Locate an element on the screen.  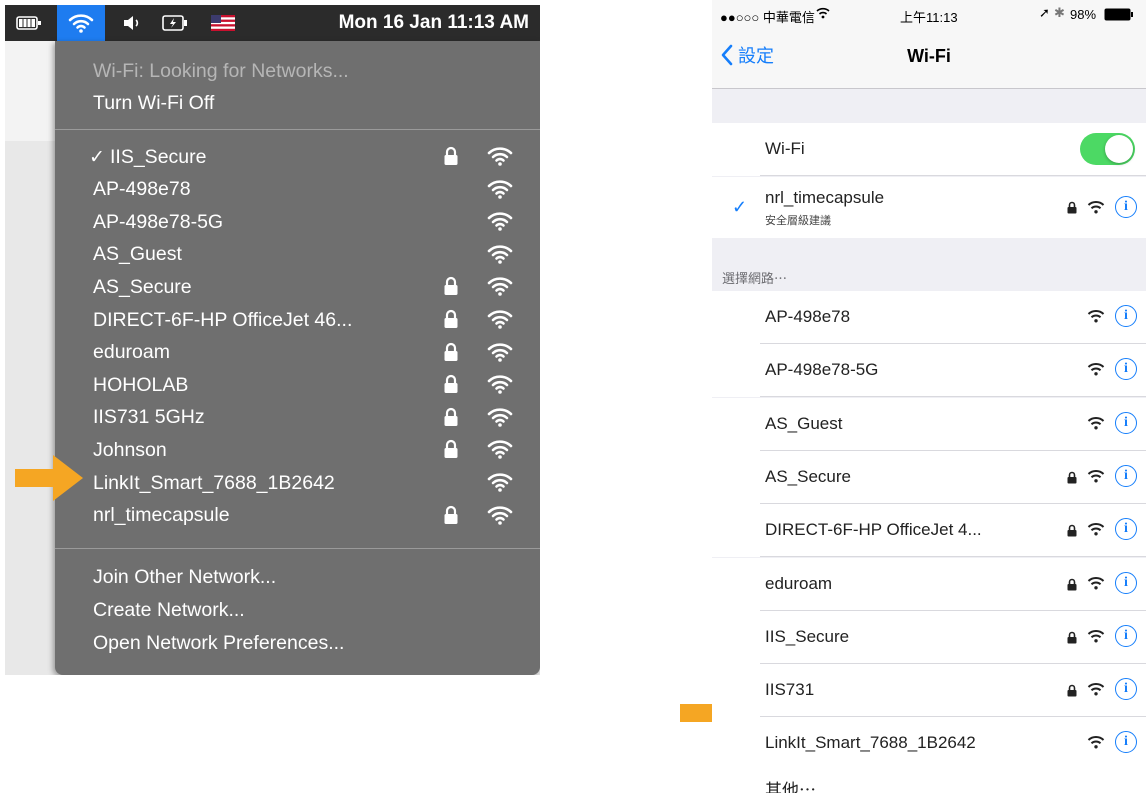
turn-wifi-off-item: Turn Wi-Fi Off is located at coordinates (297, 103).